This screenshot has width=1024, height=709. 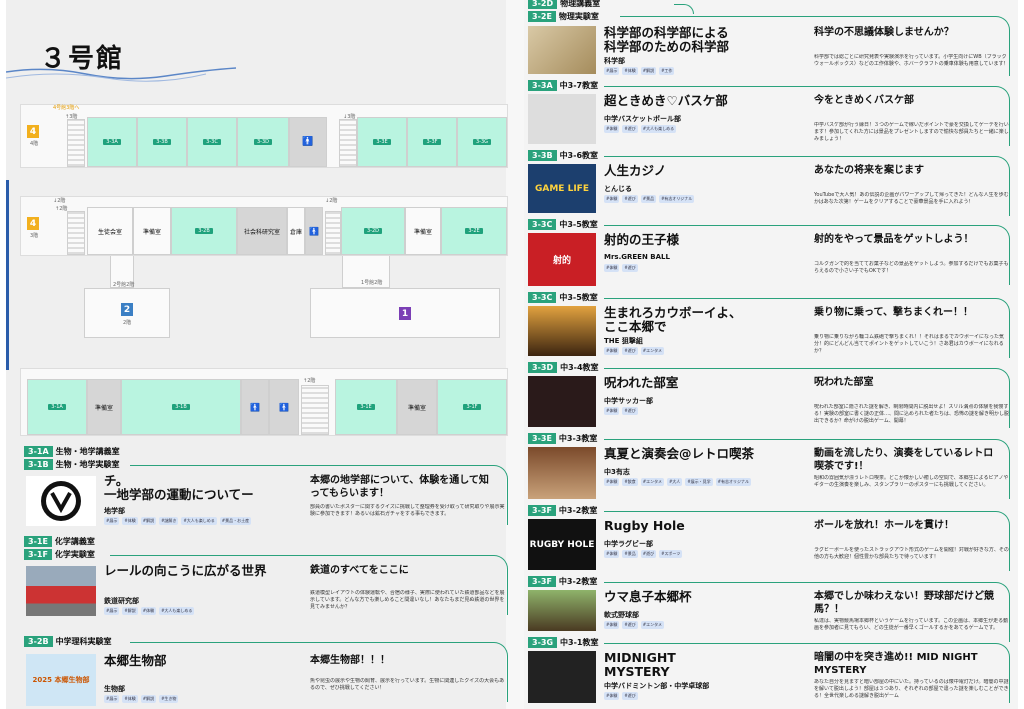 I want to click on room-code: 3-3D, so click(x=543, y=367).